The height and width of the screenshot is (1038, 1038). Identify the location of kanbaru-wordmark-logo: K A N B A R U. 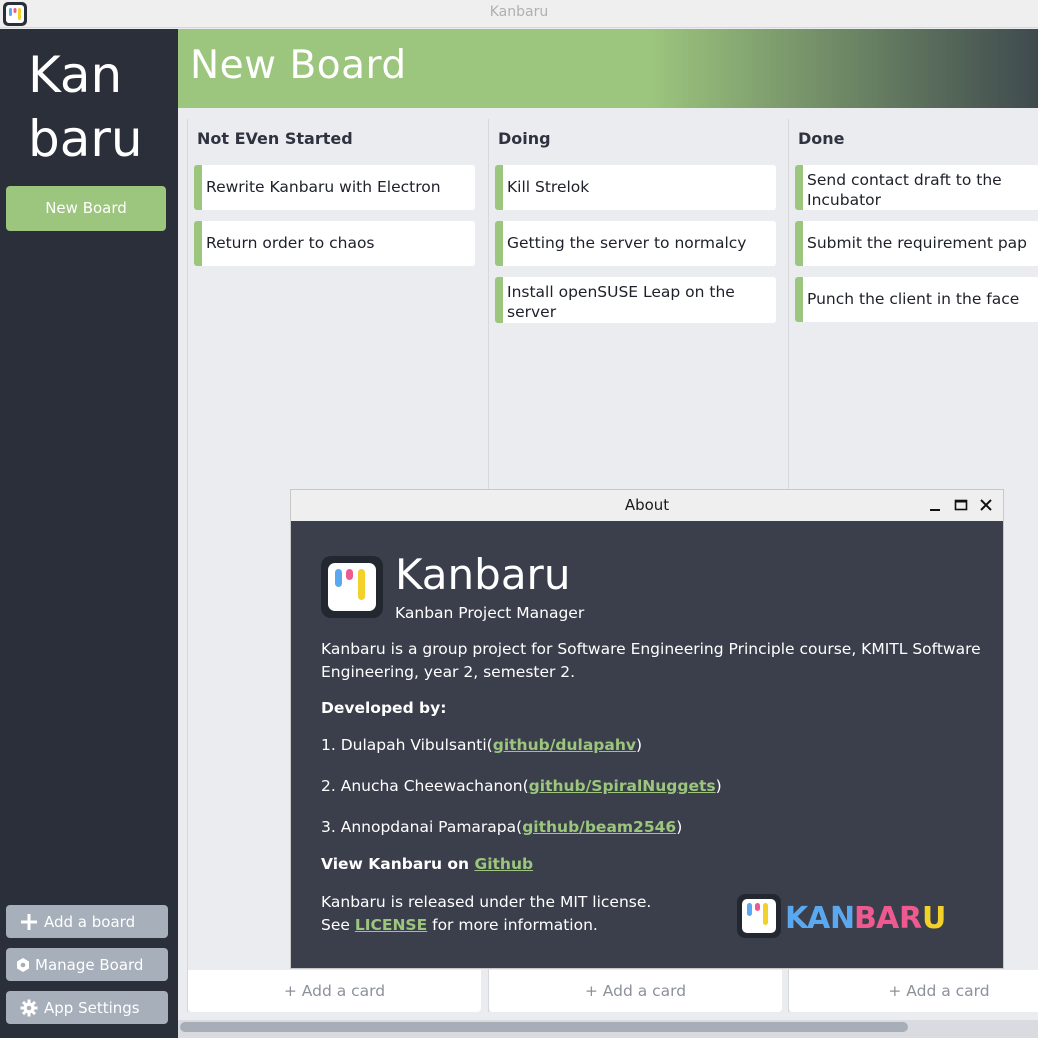
(841, 916).